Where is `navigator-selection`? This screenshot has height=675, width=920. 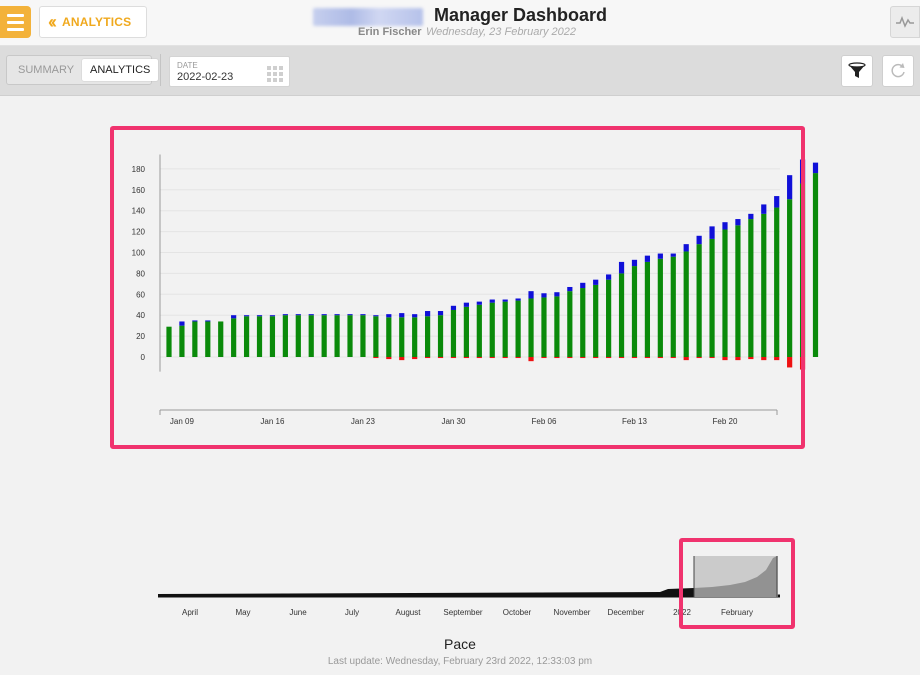
navigator-selection is located at coordinates (735, 576).